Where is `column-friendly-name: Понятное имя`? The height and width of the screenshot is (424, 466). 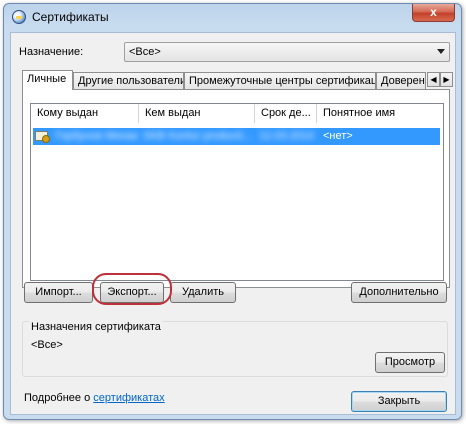 column-friendly-name: Понятное имя is located at coordinates (380, 113).